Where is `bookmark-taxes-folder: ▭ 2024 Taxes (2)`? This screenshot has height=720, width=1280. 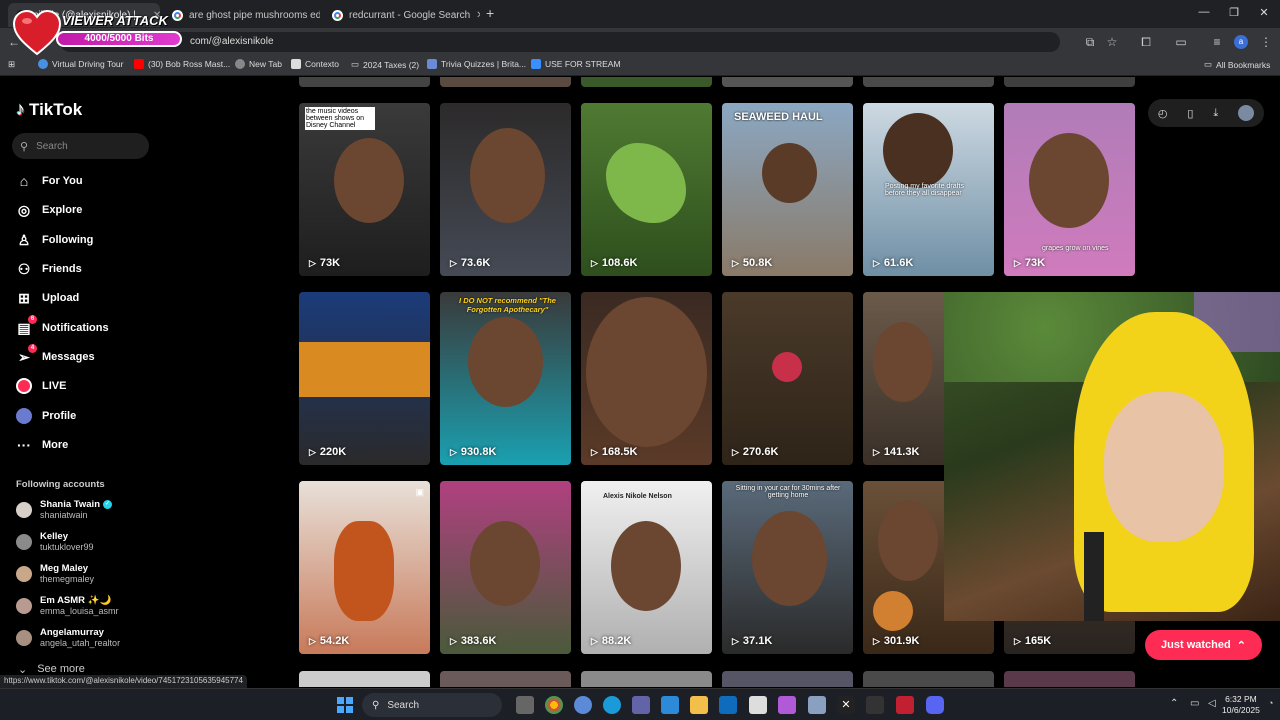
bookmark-taxes-folder: ▭ 2024 Taxes (2) is located at coordinates (385, 64).